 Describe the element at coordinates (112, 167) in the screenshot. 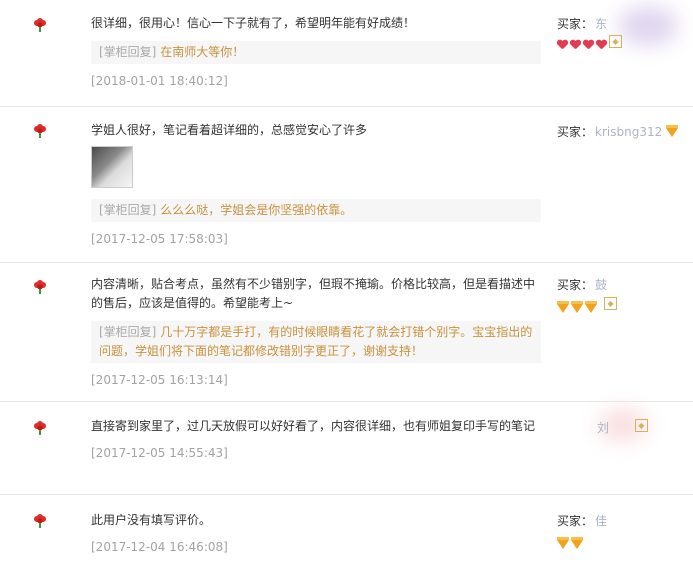

I see `review-photo-thumbnail` at that location.